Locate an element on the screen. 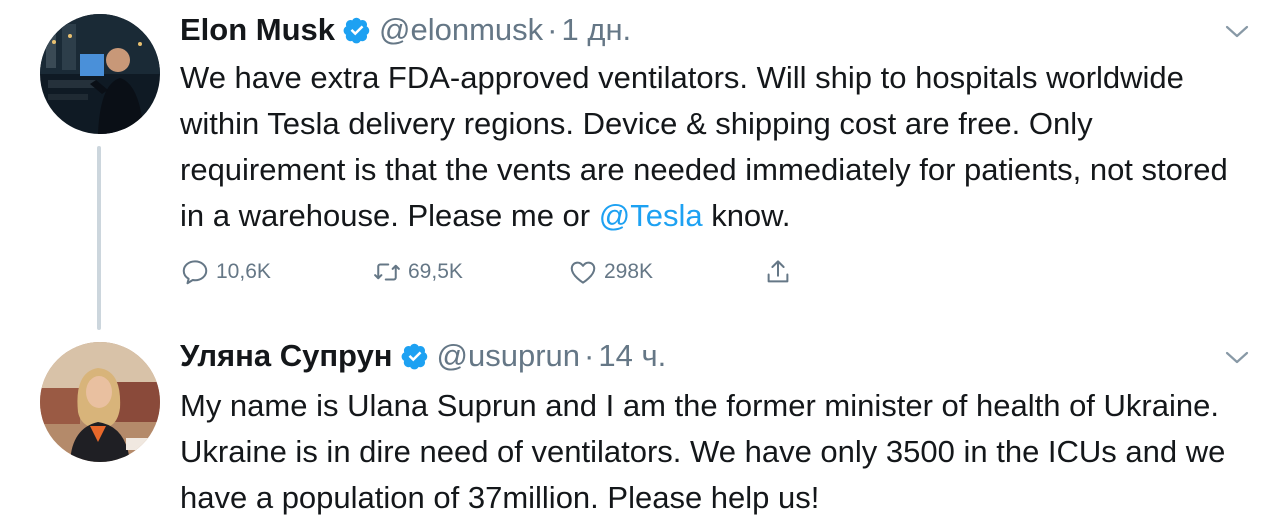 The width and height of the screenshot is (1280, 531). like-button: 298K is located at coordinates (610, 272).